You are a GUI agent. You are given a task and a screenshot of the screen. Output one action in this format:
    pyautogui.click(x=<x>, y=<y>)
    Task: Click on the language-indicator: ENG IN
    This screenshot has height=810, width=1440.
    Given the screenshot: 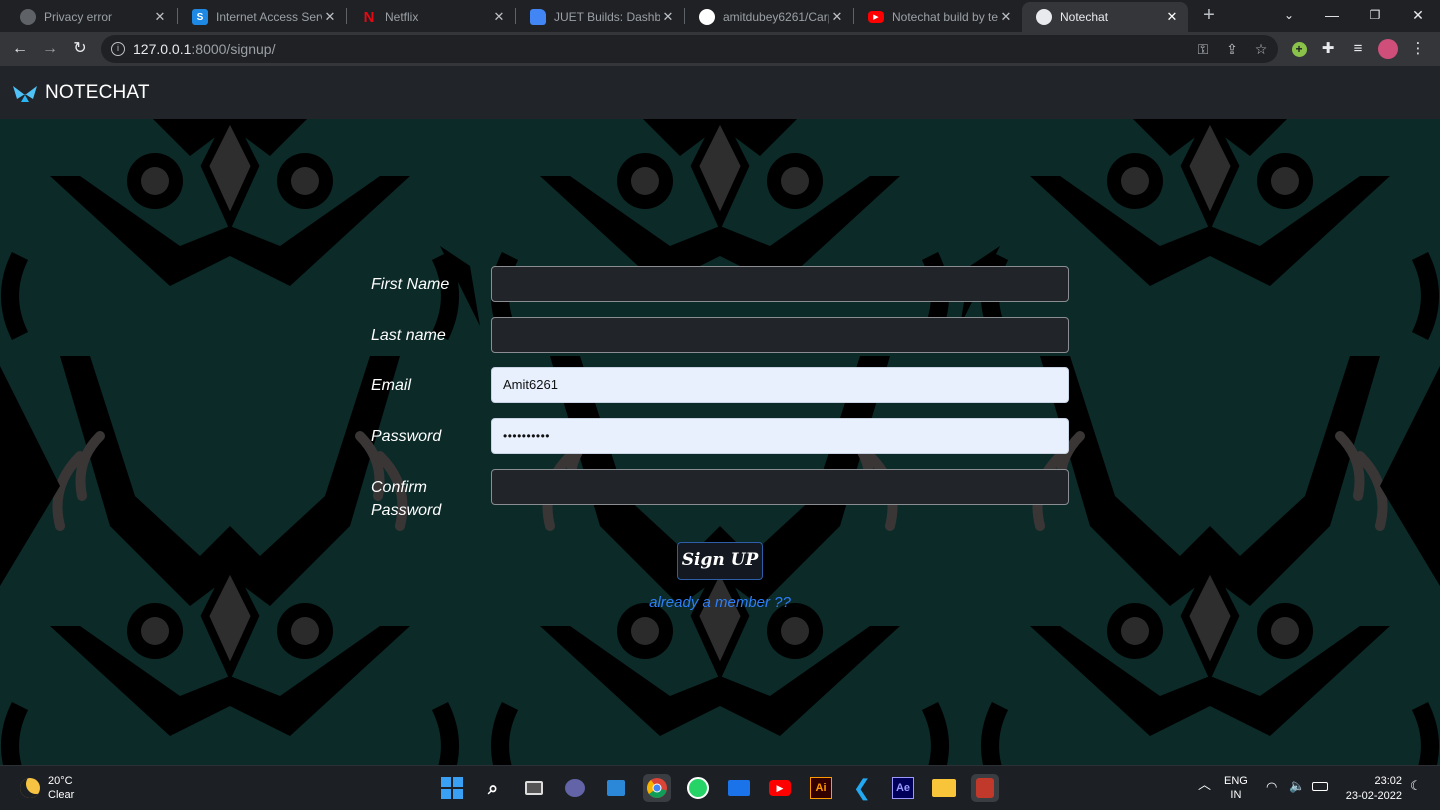 What is the action you would take?
    pyautogui.click(x=1236, y=788)
    